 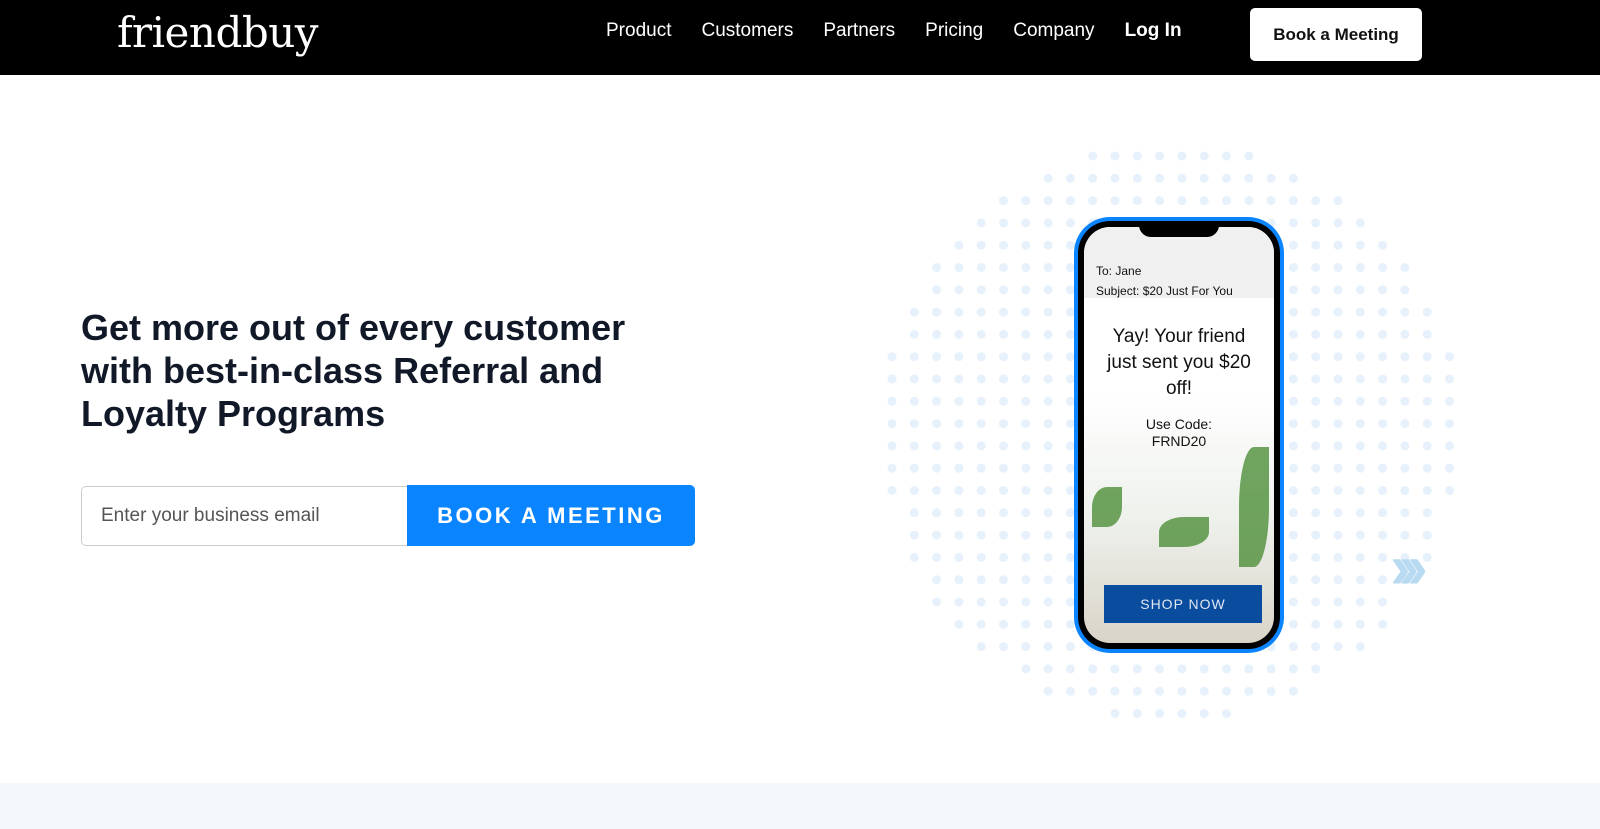 What do you see at coordinates (1254, 507) in the screenshot?
I see `plant-image` at bounding box center [1254, 507].